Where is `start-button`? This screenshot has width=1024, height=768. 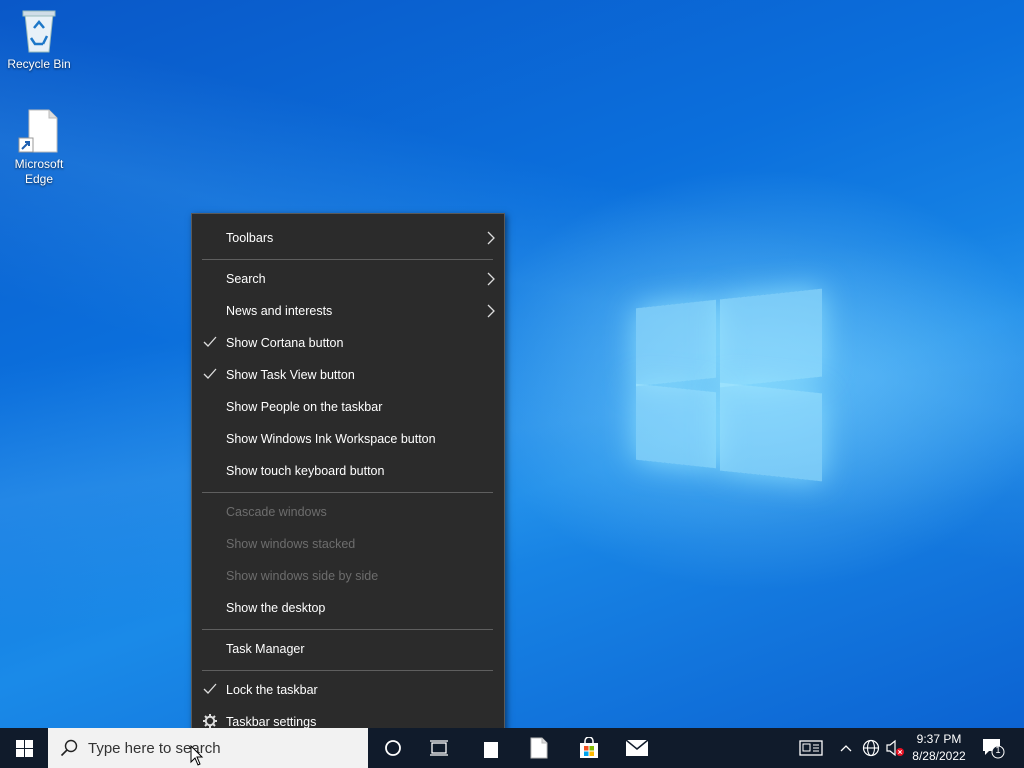
start-button is located at coordinates (24, 748).